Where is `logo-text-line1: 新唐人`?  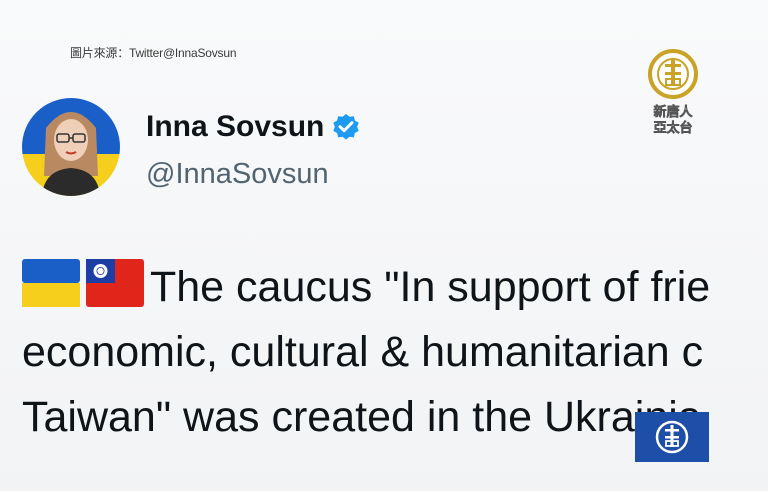 logo-text-line1: 新唐人 is located at coordinates (673, 112).